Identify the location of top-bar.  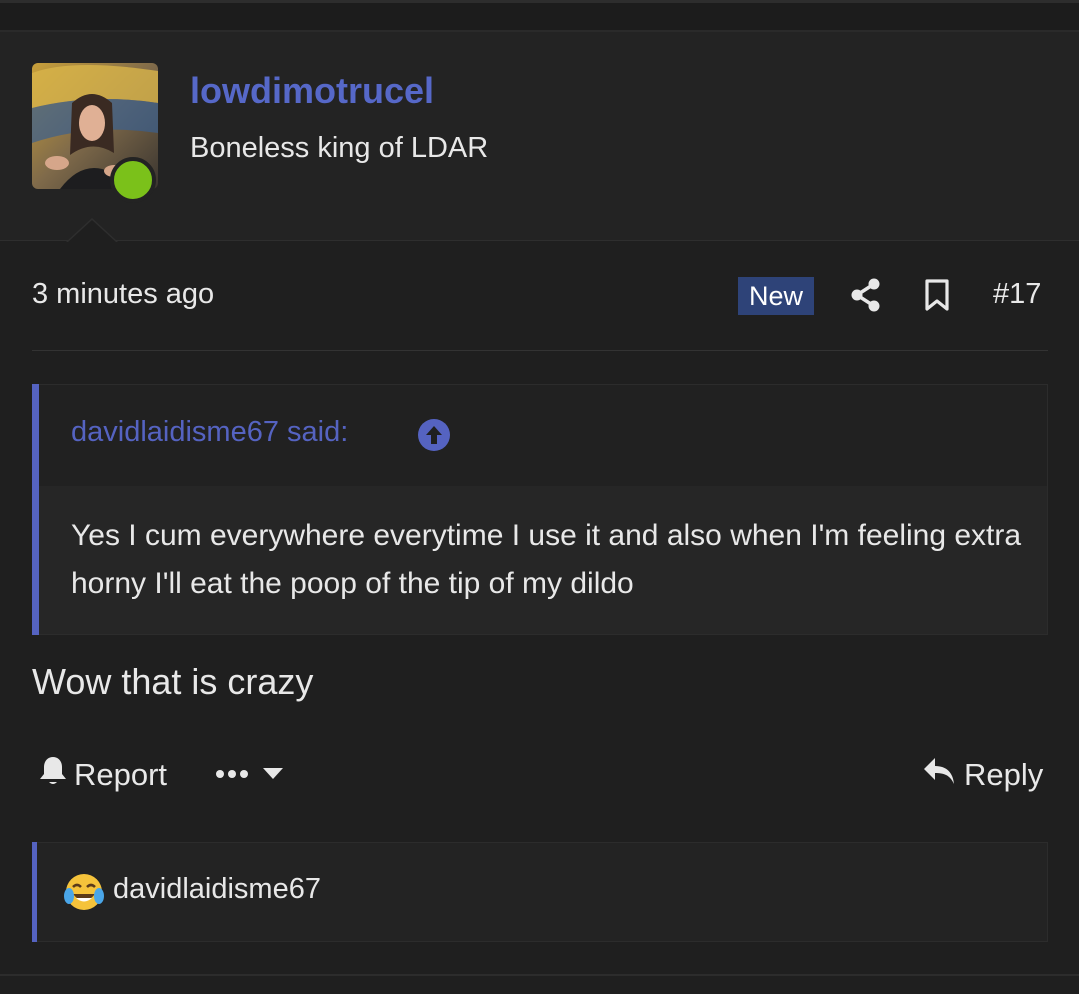
(539, 16).